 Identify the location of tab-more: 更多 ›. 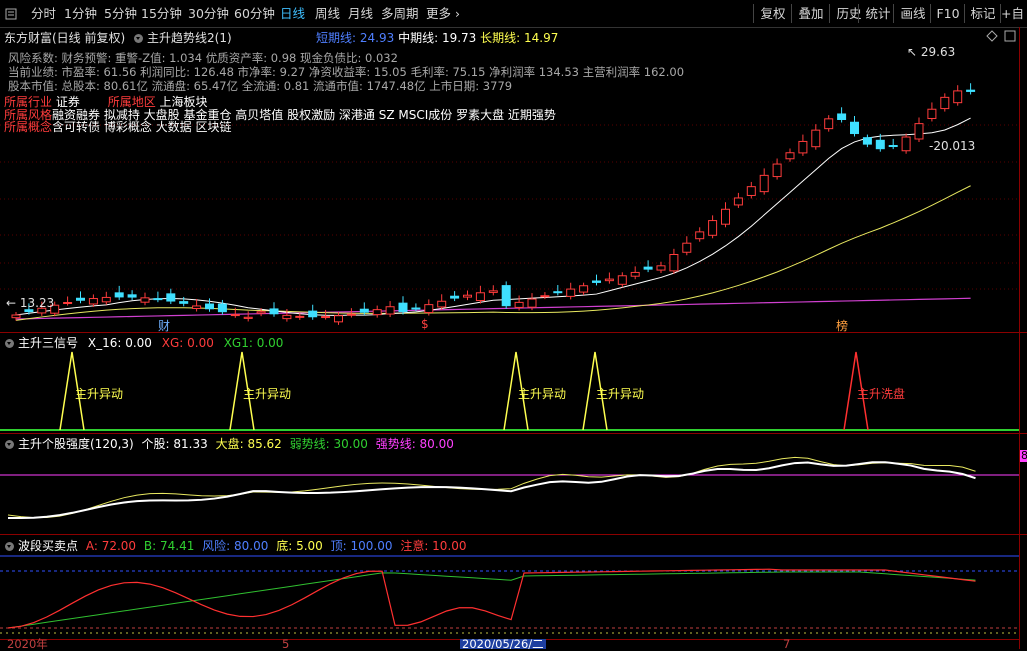
(443, 13).